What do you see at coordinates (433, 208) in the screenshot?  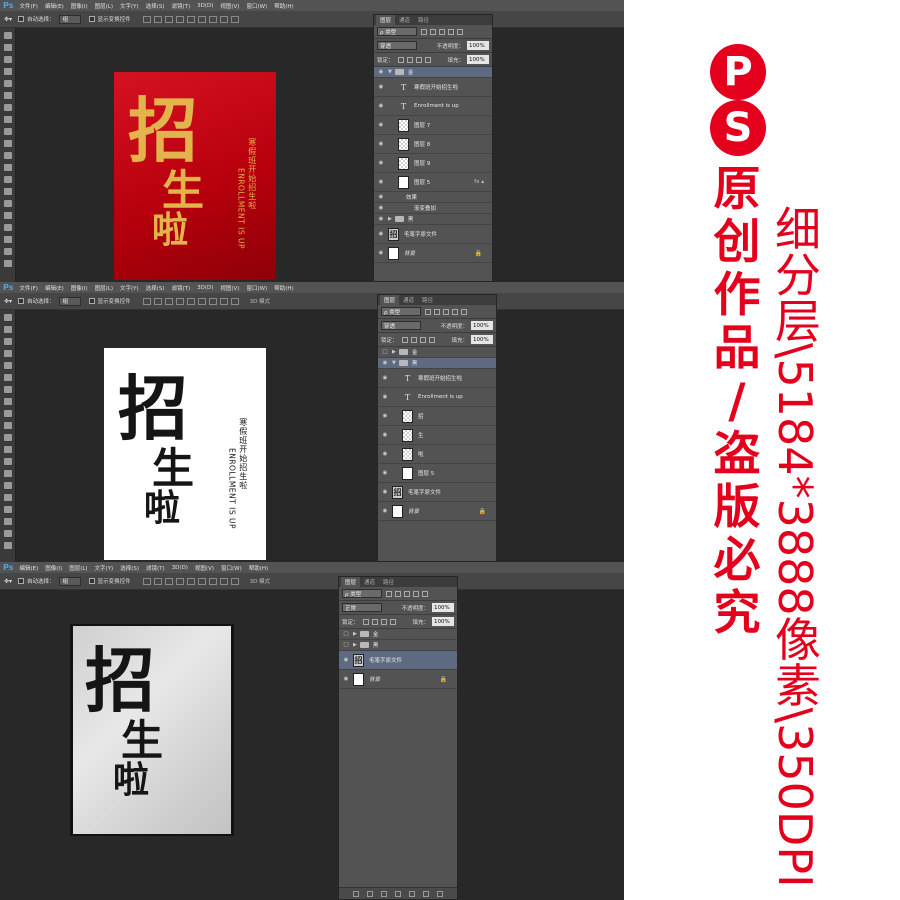 I see `effect-row: ◉ 渐变叠加` at bounding box center [433, 208].